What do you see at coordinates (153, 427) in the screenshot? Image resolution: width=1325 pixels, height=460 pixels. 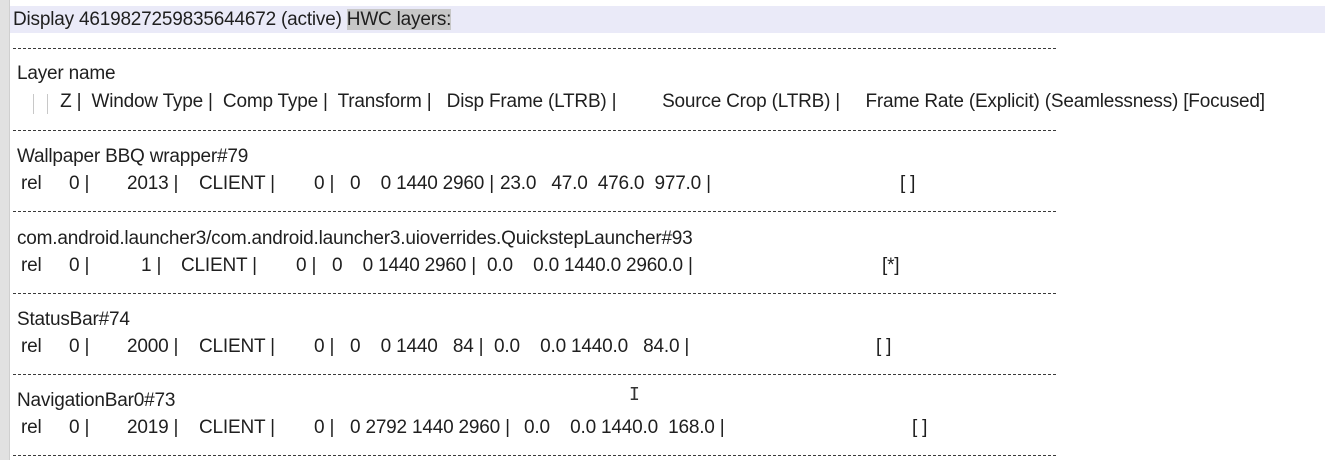 I see `layer-window-type: 2019 |` at bounding box center [153, 427].